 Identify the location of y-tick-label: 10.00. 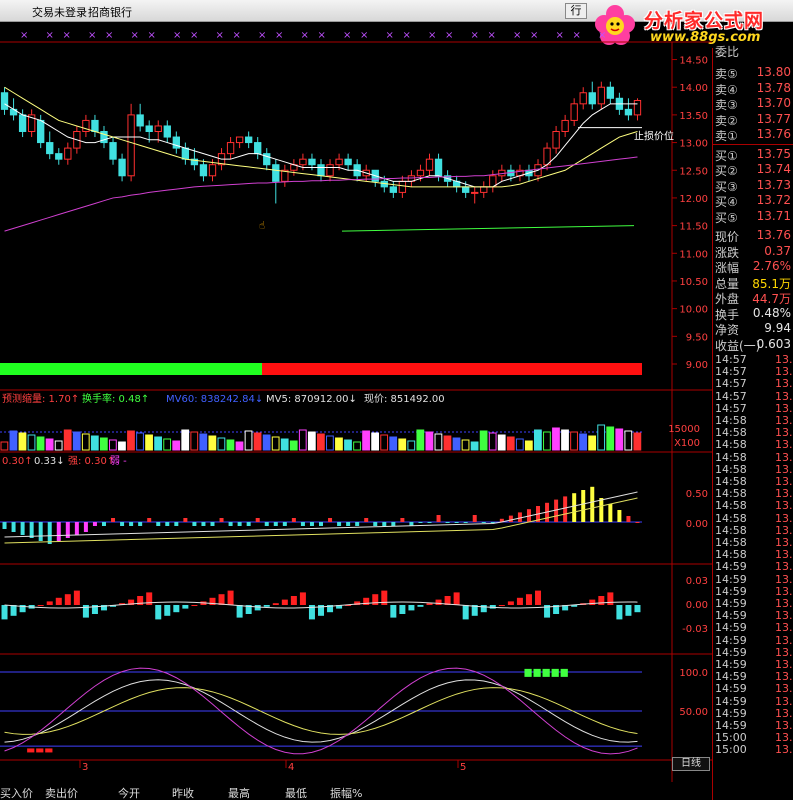
(693, 310).